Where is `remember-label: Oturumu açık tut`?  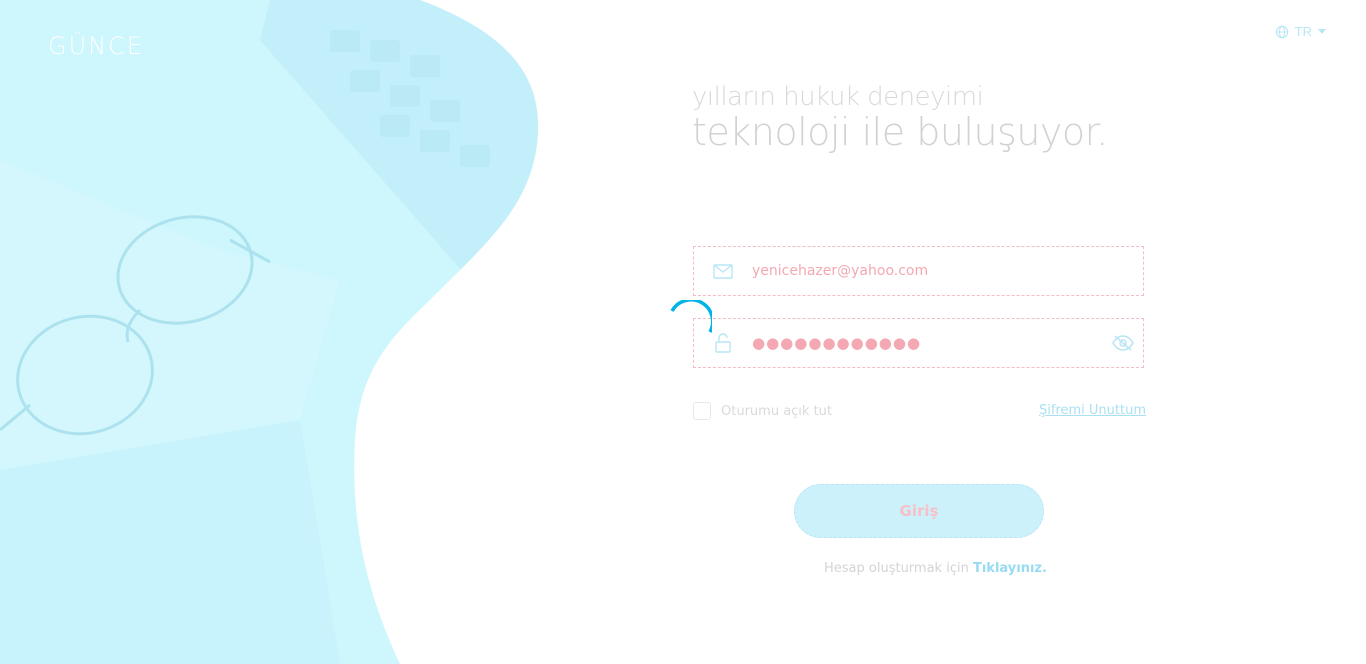
remember-label: Oturumu açık tut is located at coordinates (777, 411).